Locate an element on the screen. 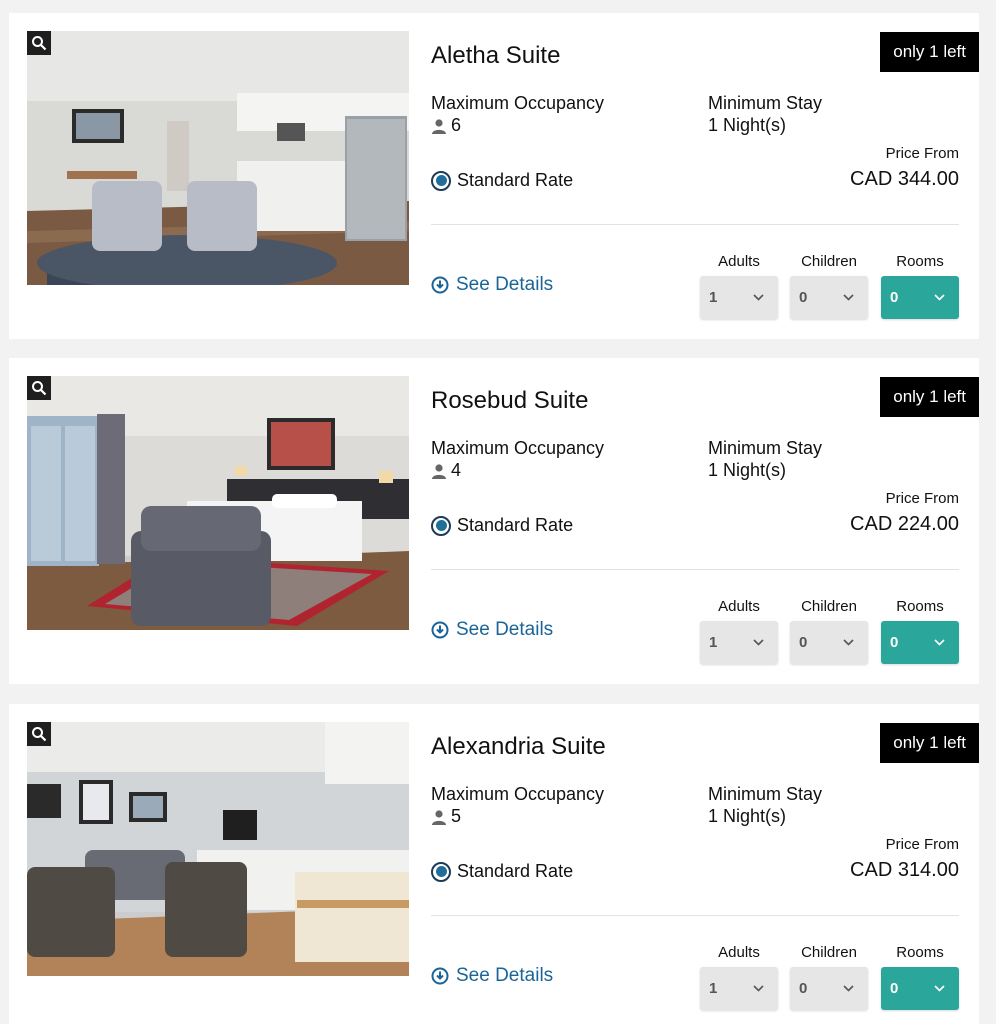 This screenshot has width=996, height=1024. price-value: CAD 224.00 is located at coordinates (904, 524).